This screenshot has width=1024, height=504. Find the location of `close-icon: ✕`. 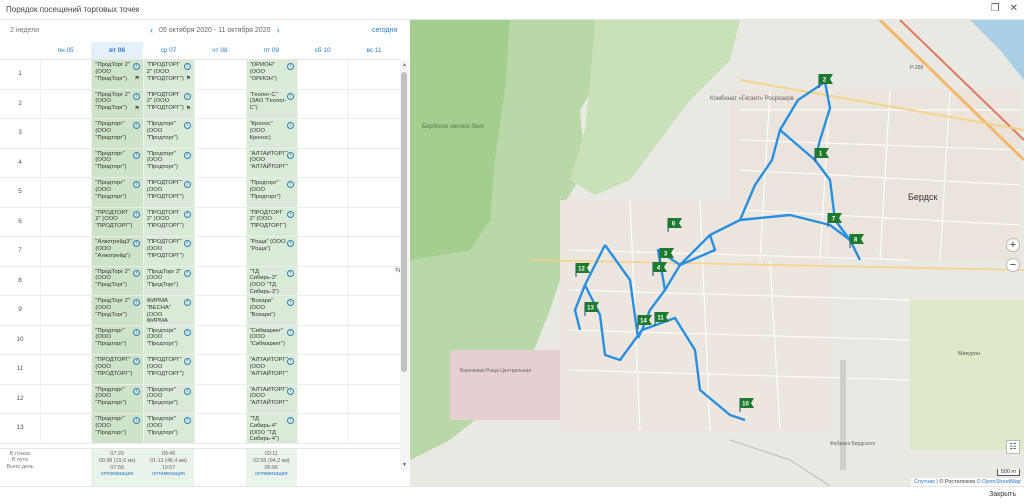

close-icon: ✕ is located at coordinates (1014, 8).